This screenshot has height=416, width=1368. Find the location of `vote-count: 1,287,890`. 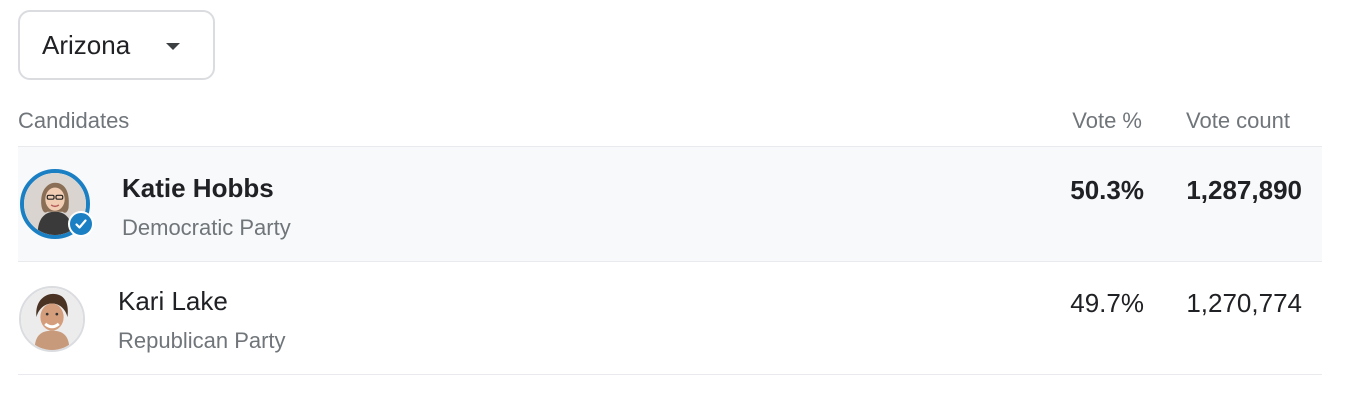

vote-count: 1,287,890 is located at coordinates (1244, 190).